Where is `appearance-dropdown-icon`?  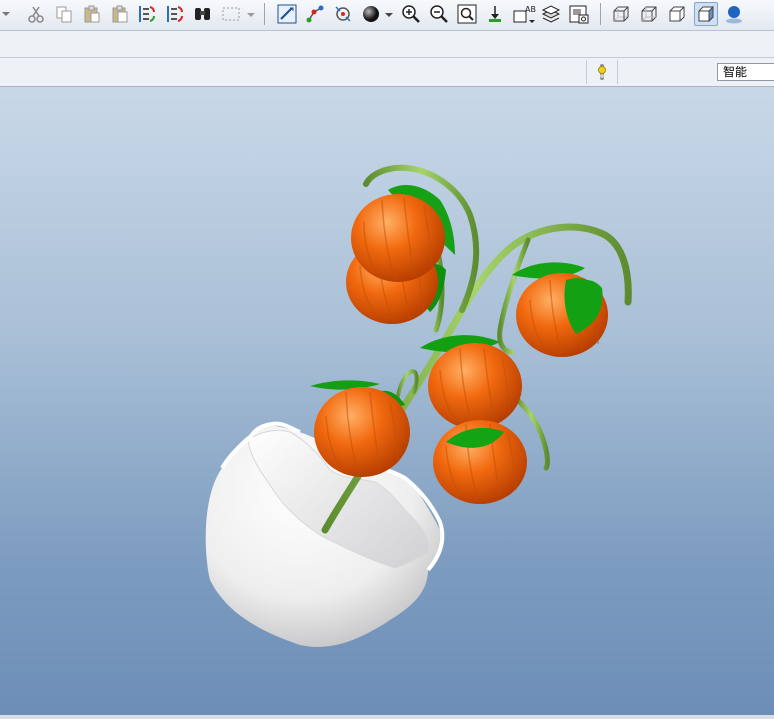
appearance-dropdown-icon is located at coordinates (389, 14).